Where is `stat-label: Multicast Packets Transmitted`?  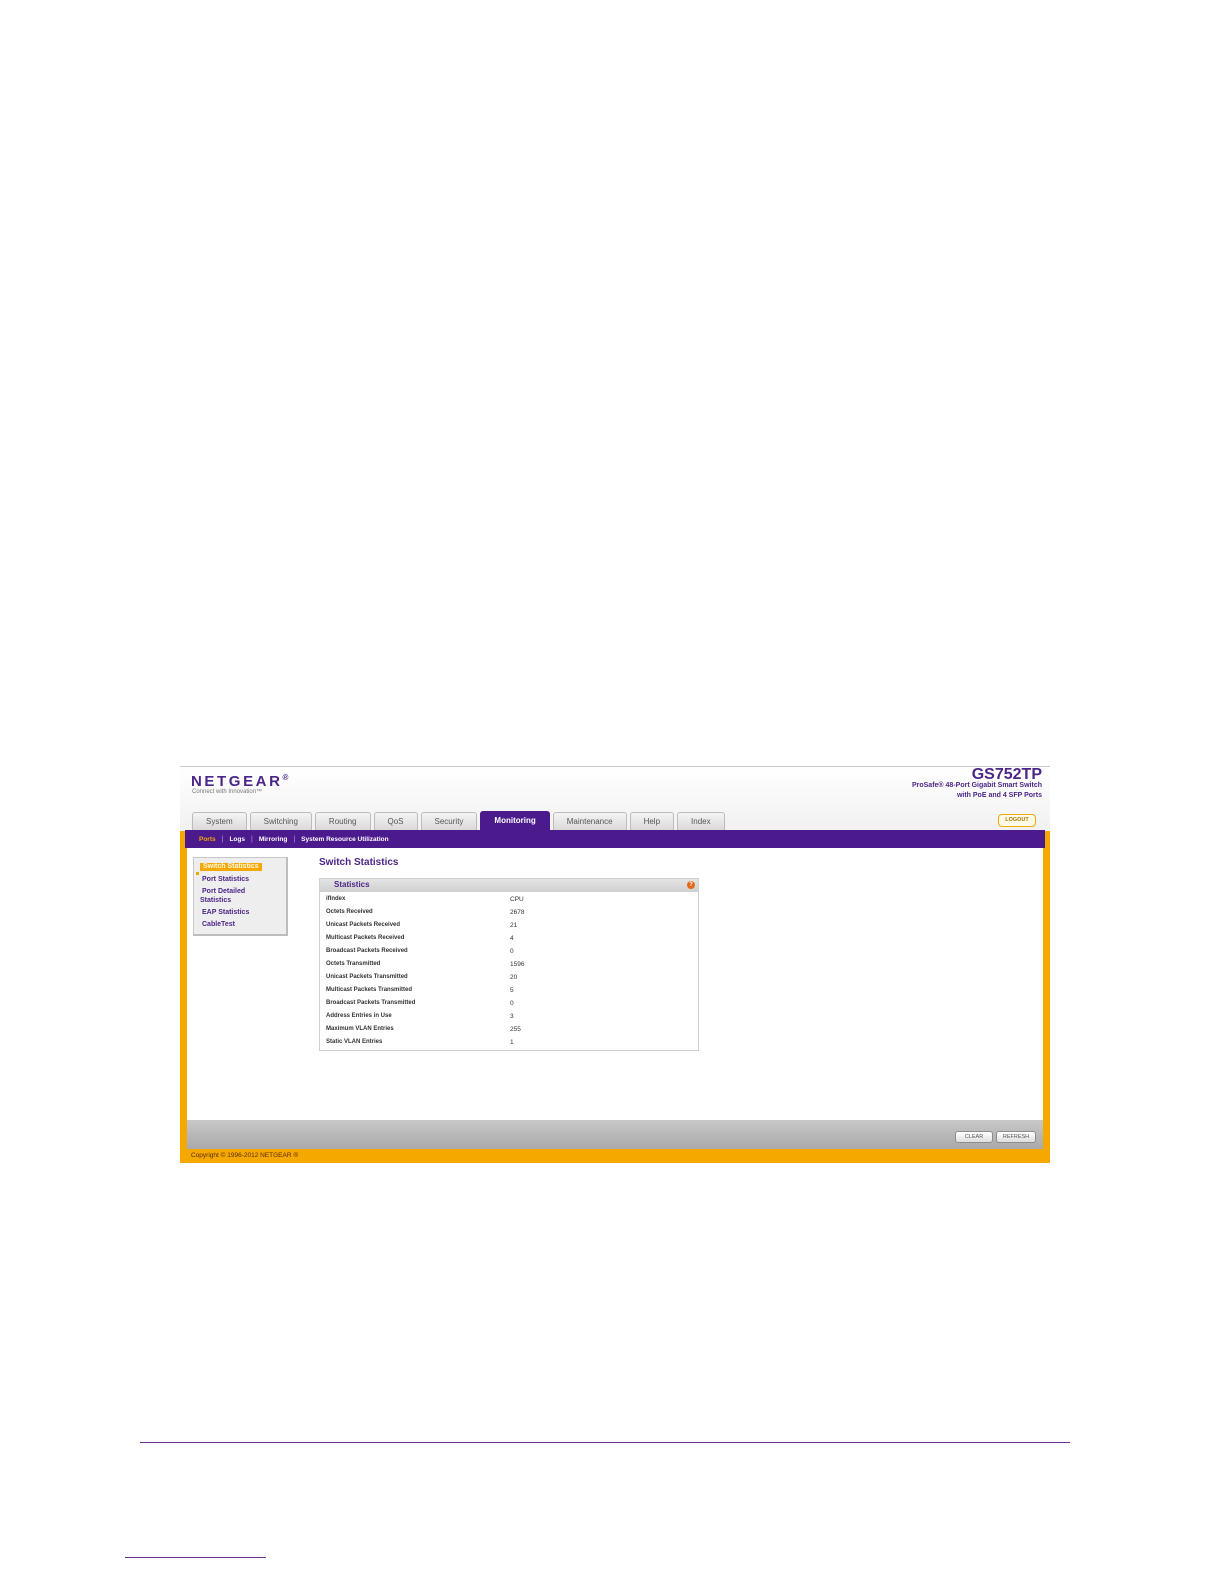
stat-label: Multicast Packets Transmitted is located at coordinates (369, 990).